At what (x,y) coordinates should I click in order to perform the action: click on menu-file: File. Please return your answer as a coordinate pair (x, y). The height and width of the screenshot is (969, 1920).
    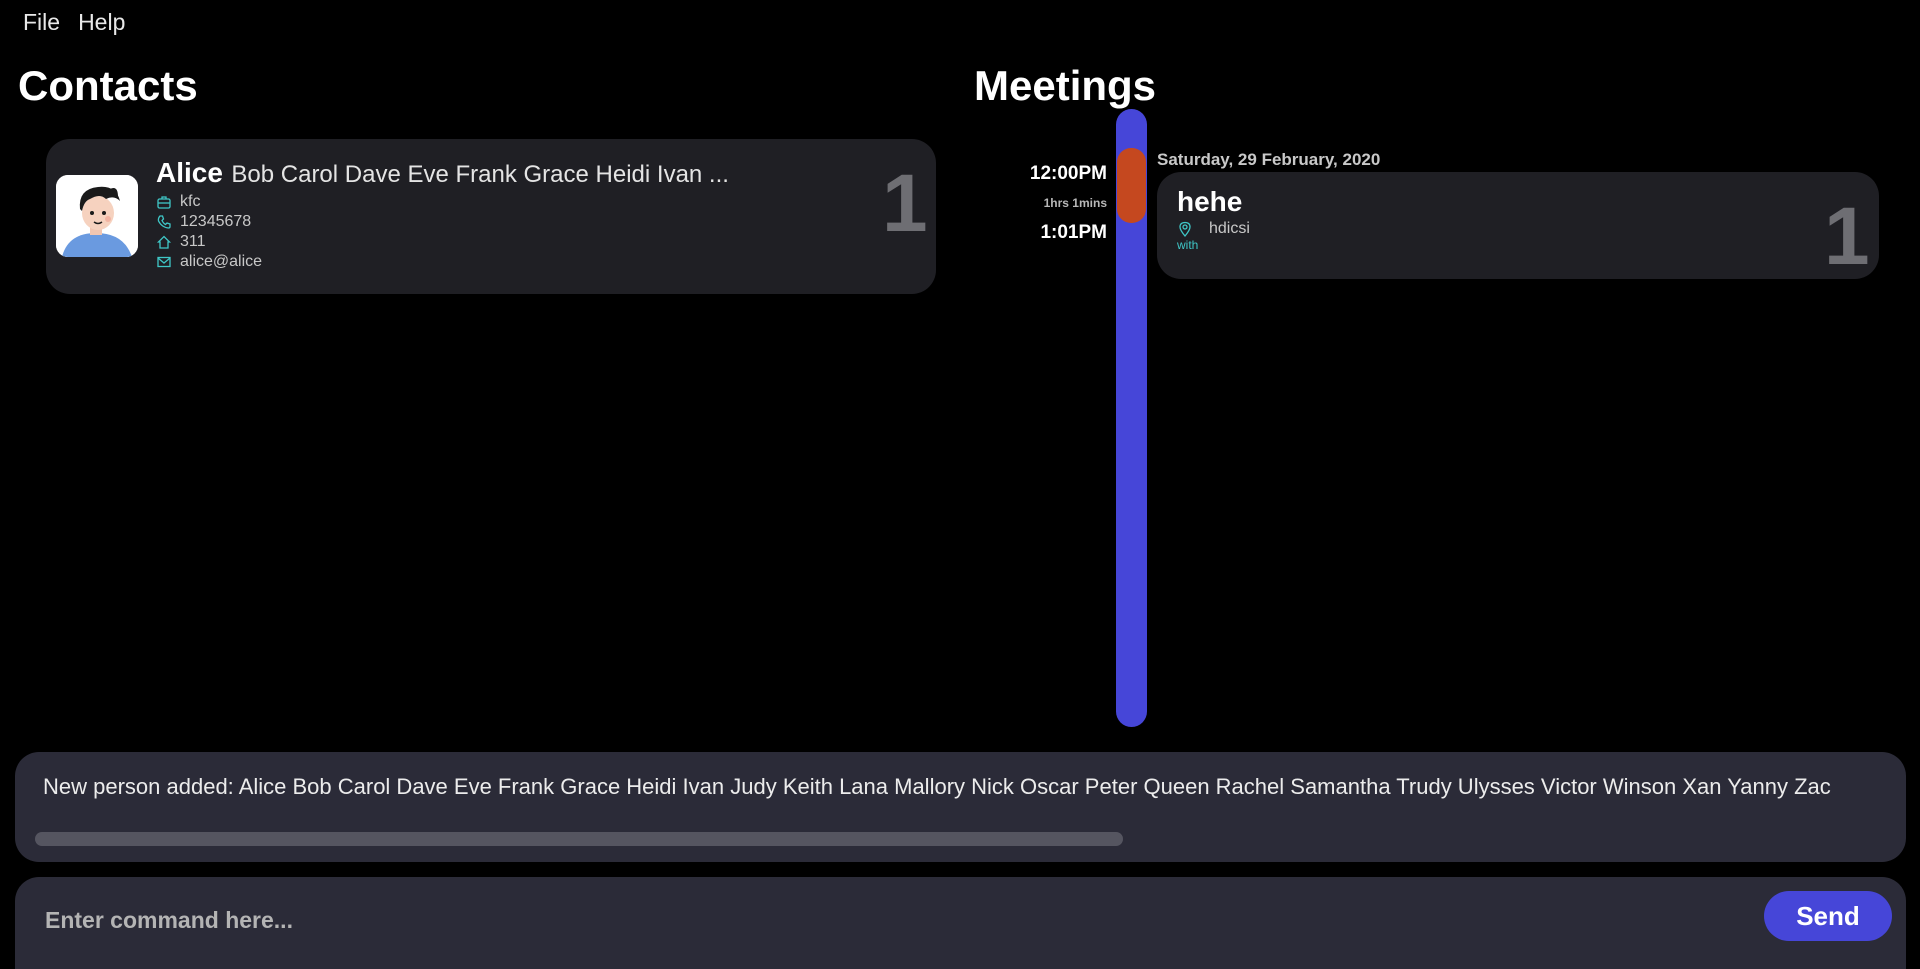
    Looking at the image, I should click on (41, 22).